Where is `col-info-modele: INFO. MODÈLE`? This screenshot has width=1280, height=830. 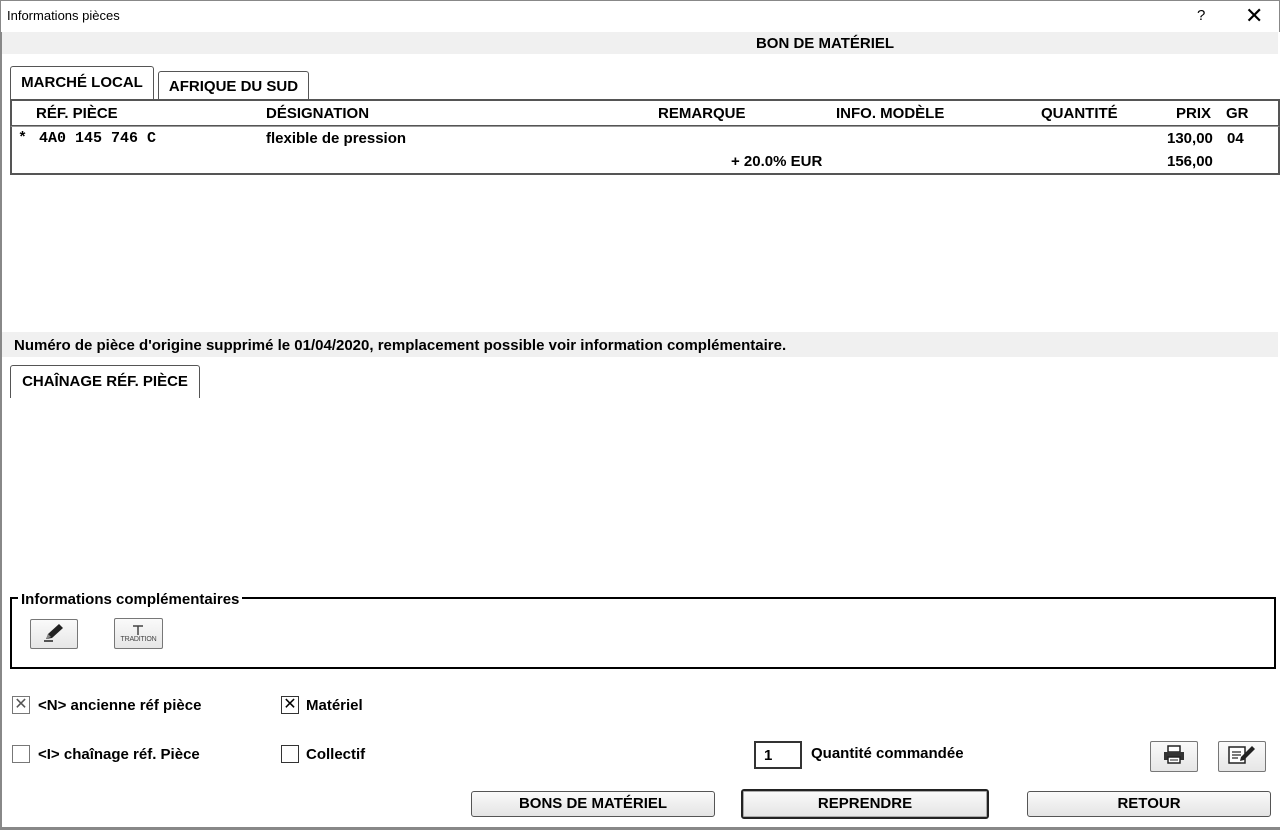 col-info-modele: INFO. MODÈLE is located at coordinates (890, 113).